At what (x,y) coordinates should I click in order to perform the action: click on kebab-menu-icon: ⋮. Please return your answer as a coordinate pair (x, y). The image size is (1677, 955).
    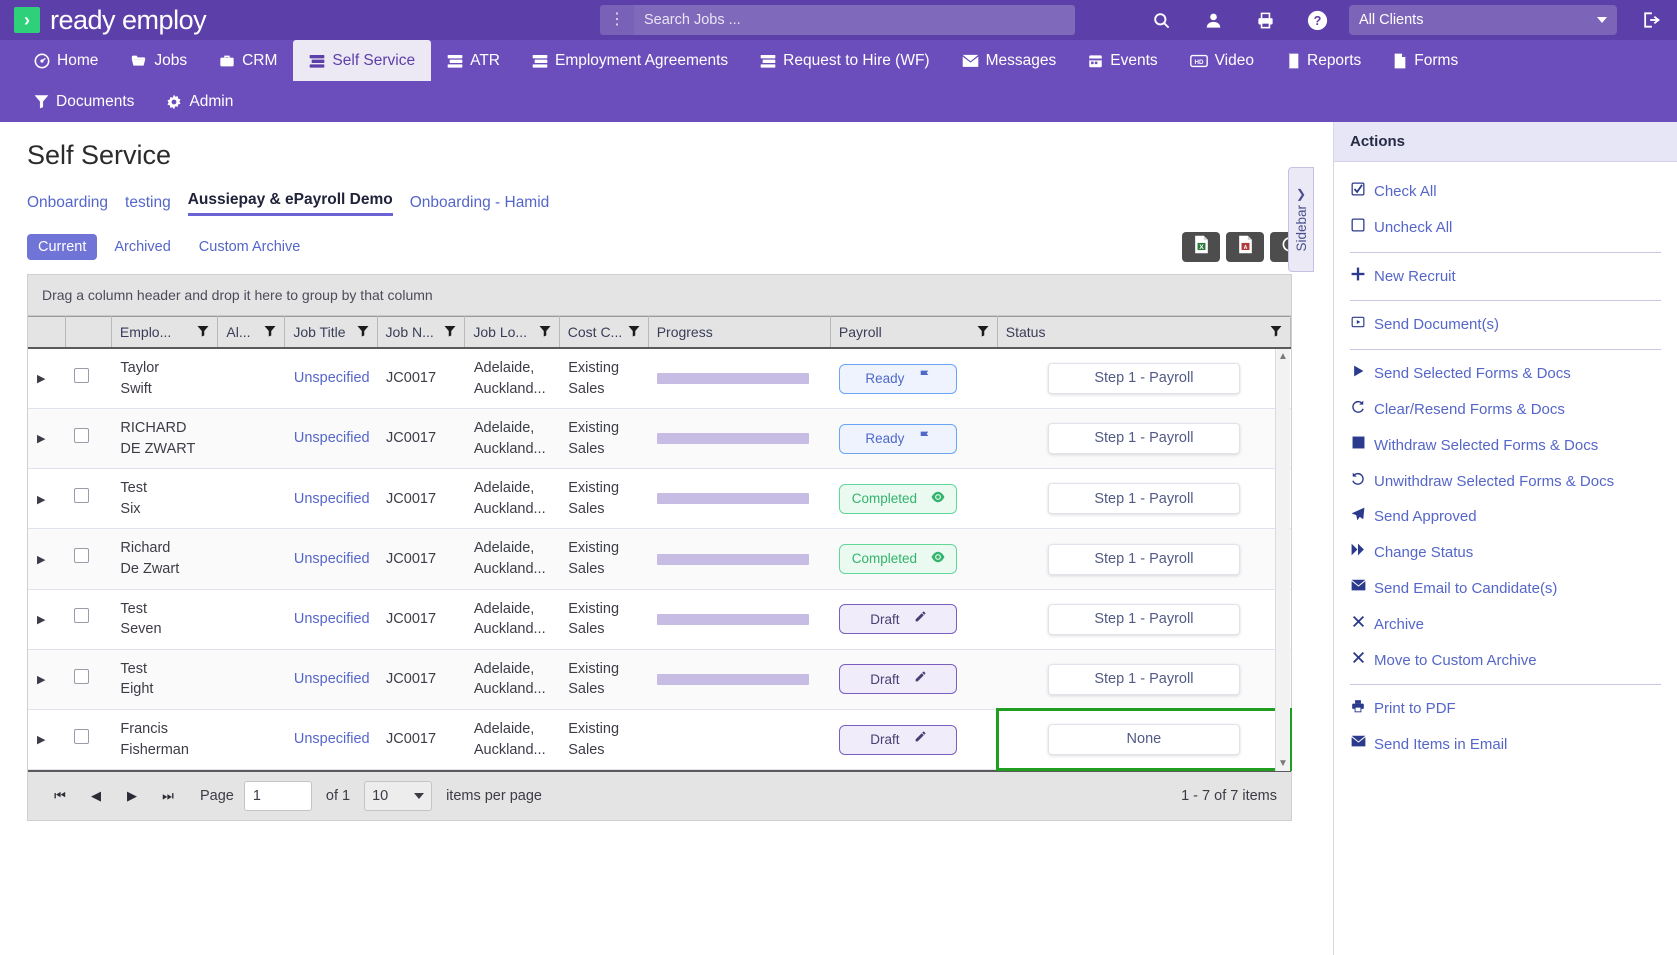
    Looking at the image, I should click on (617, 20).